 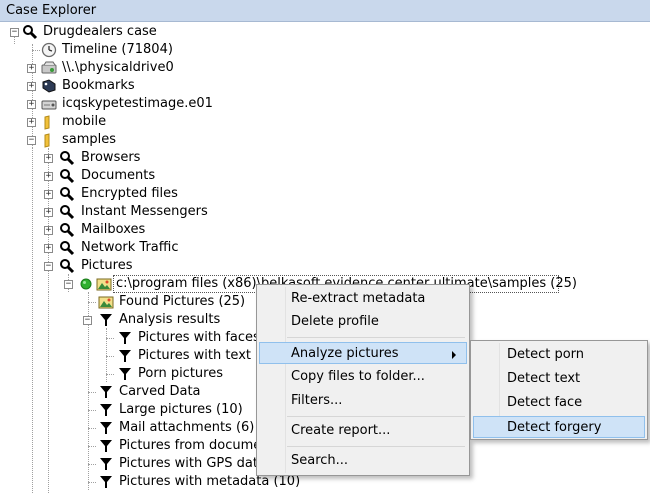 I want to click on menu-item-detect-face: Detect face, so click(x=559, y=403).